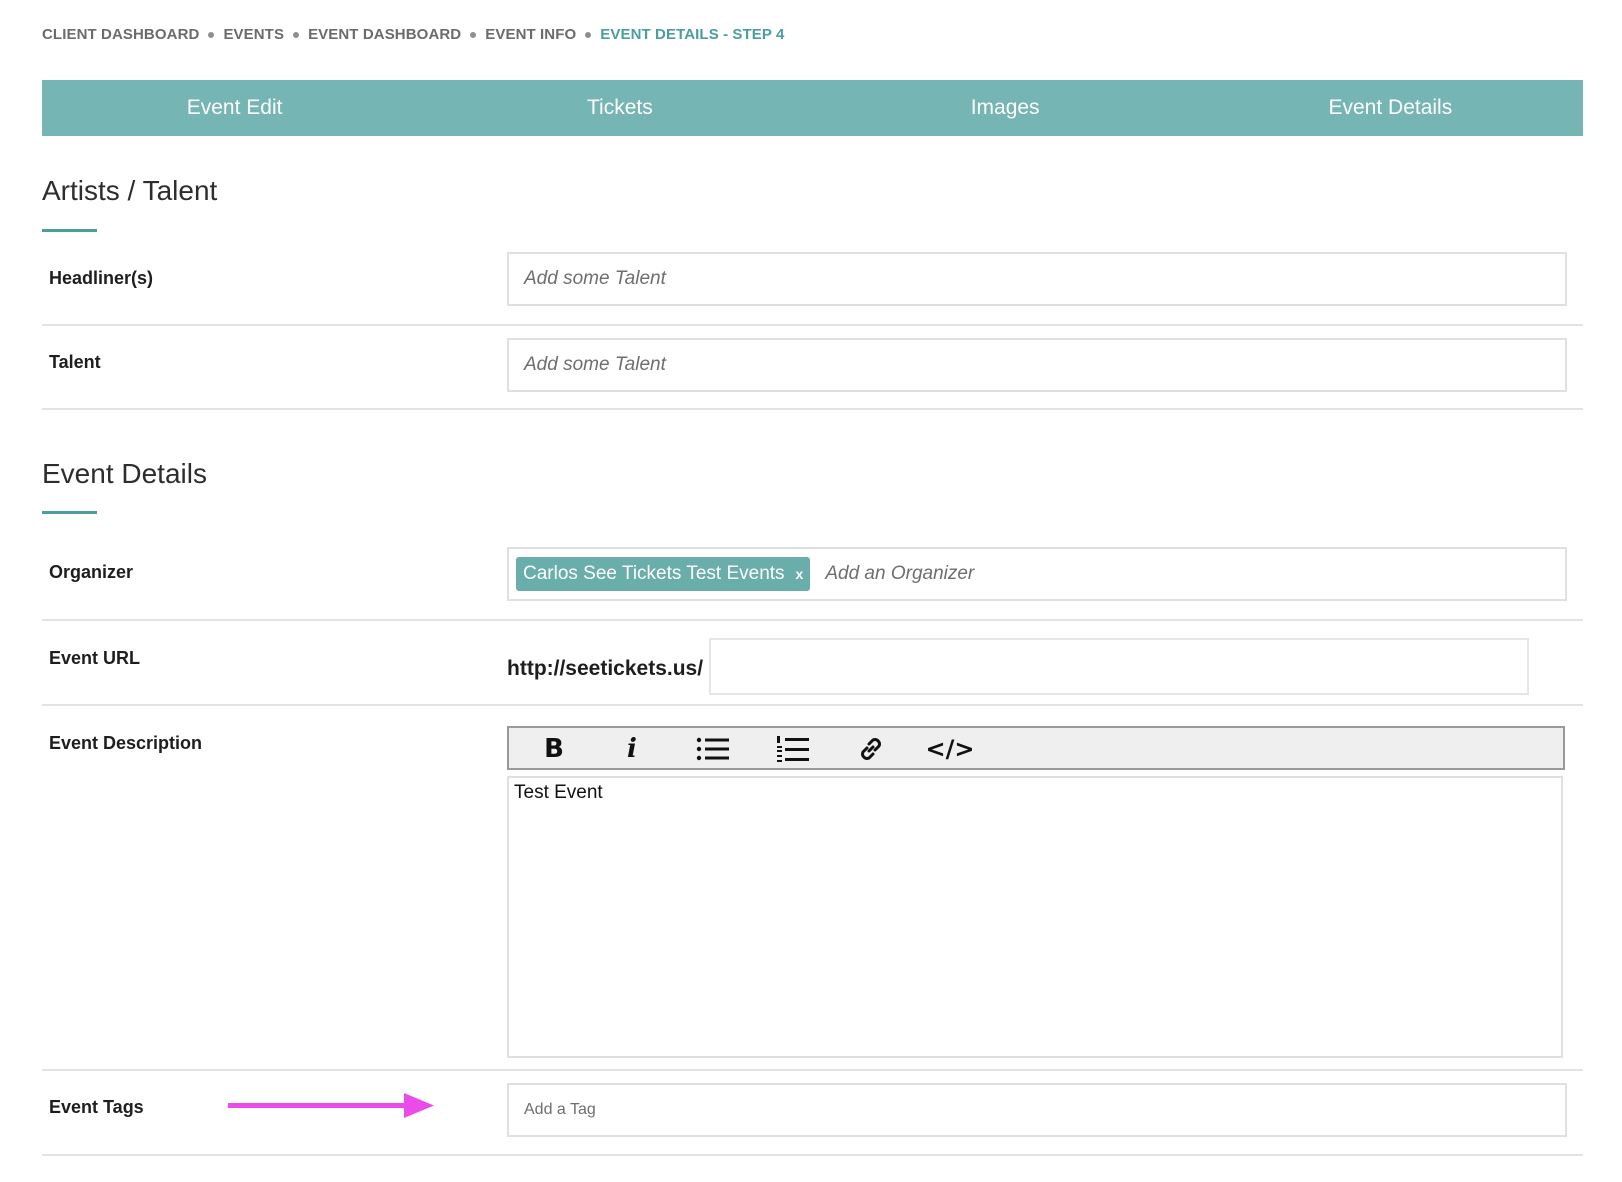 This screenshot has width=1622, height=1182. I want to click on event-tags-label: Event Tags, so click(96, 1107).